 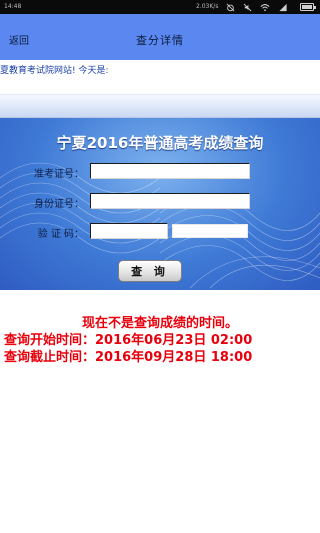 What do you see at coordinates (170, 201) in the screenshot?
I see `id-card-input` at bounding box center [170, 201].